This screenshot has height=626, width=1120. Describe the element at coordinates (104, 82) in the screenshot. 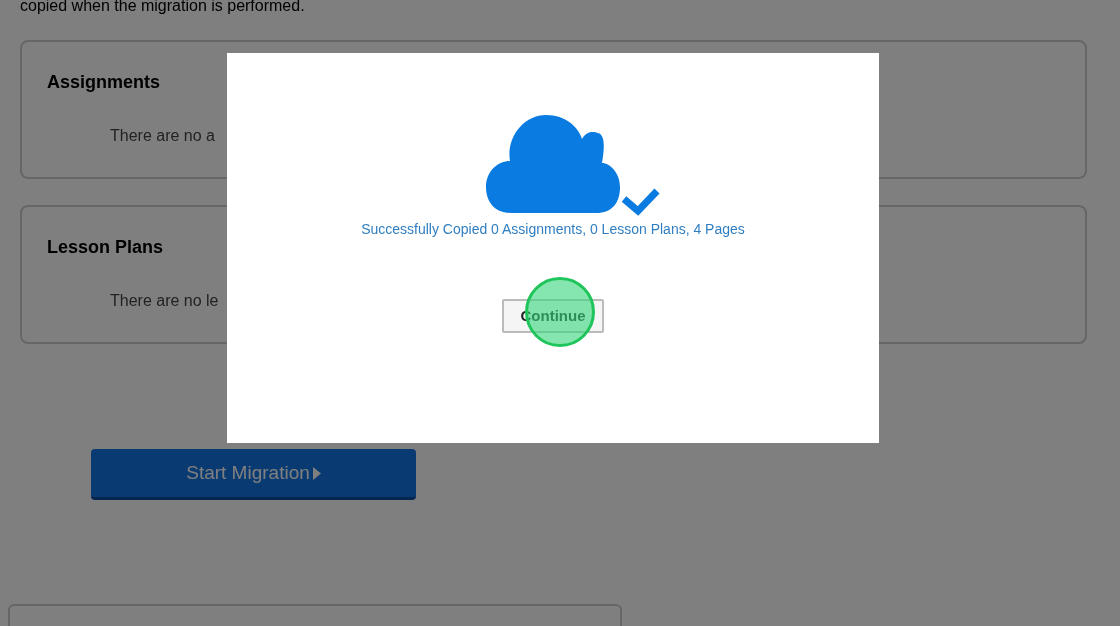

I see `section-title: Assignments` at that location.